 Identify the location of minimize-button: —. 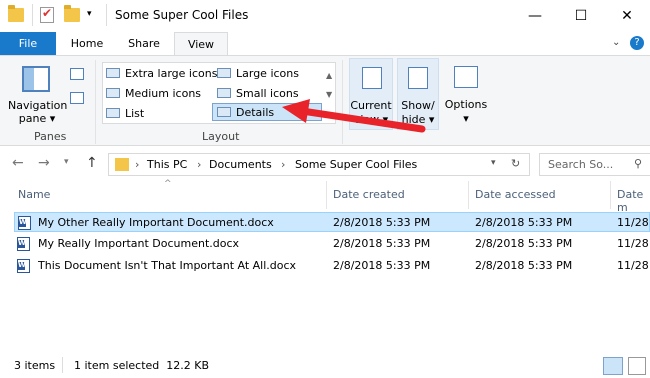
(535, 16).